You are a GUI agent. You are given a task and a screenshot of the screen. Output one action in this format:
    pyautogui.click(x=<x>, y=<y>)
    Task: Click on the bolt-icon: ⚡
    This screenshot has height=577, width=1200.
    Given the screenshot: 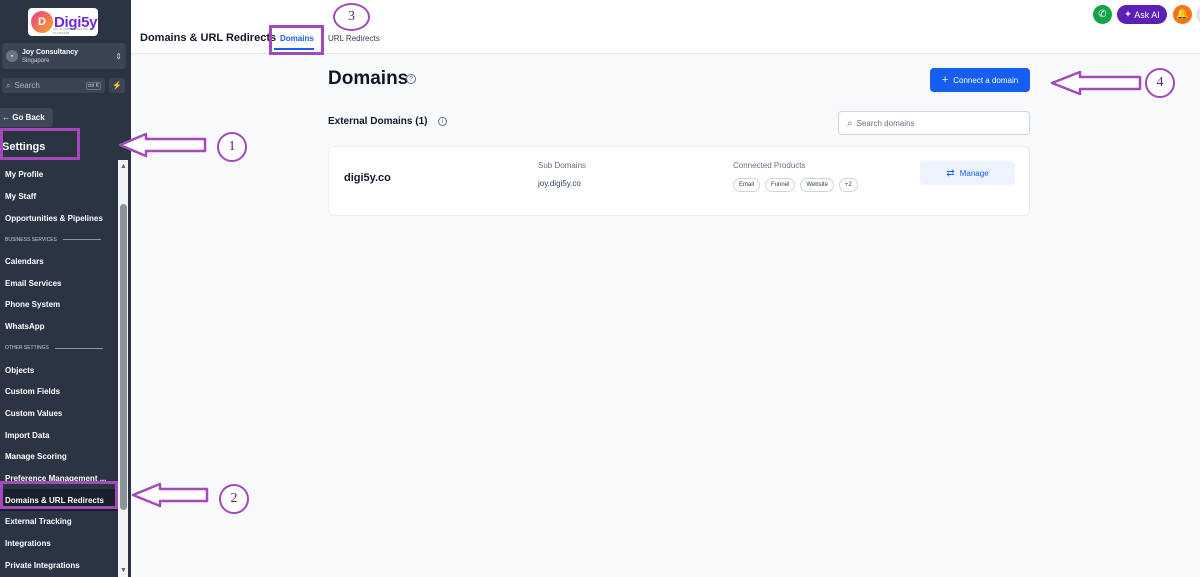 What is the action you would take?
    pyautogui.click(x=117, y=85)
    